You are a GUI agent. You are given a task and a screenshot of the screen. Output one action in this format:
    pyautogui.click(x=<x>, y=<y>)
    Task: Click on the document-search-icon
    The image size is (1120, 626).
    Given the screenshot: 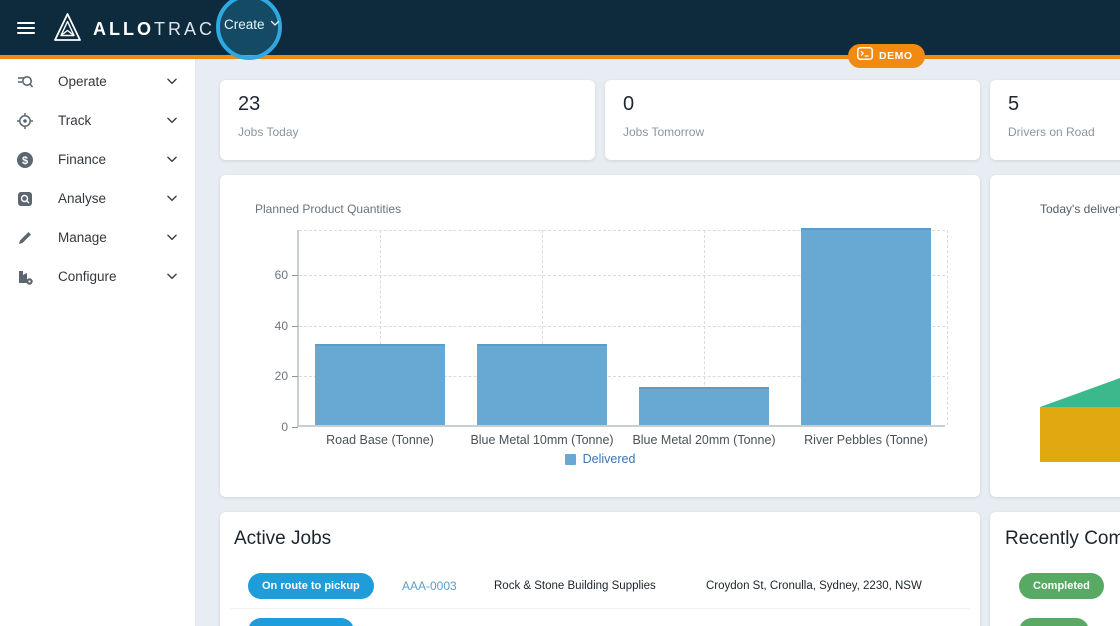 What is the action you would take?
    pyautogui.click(x=25, y=199)
    